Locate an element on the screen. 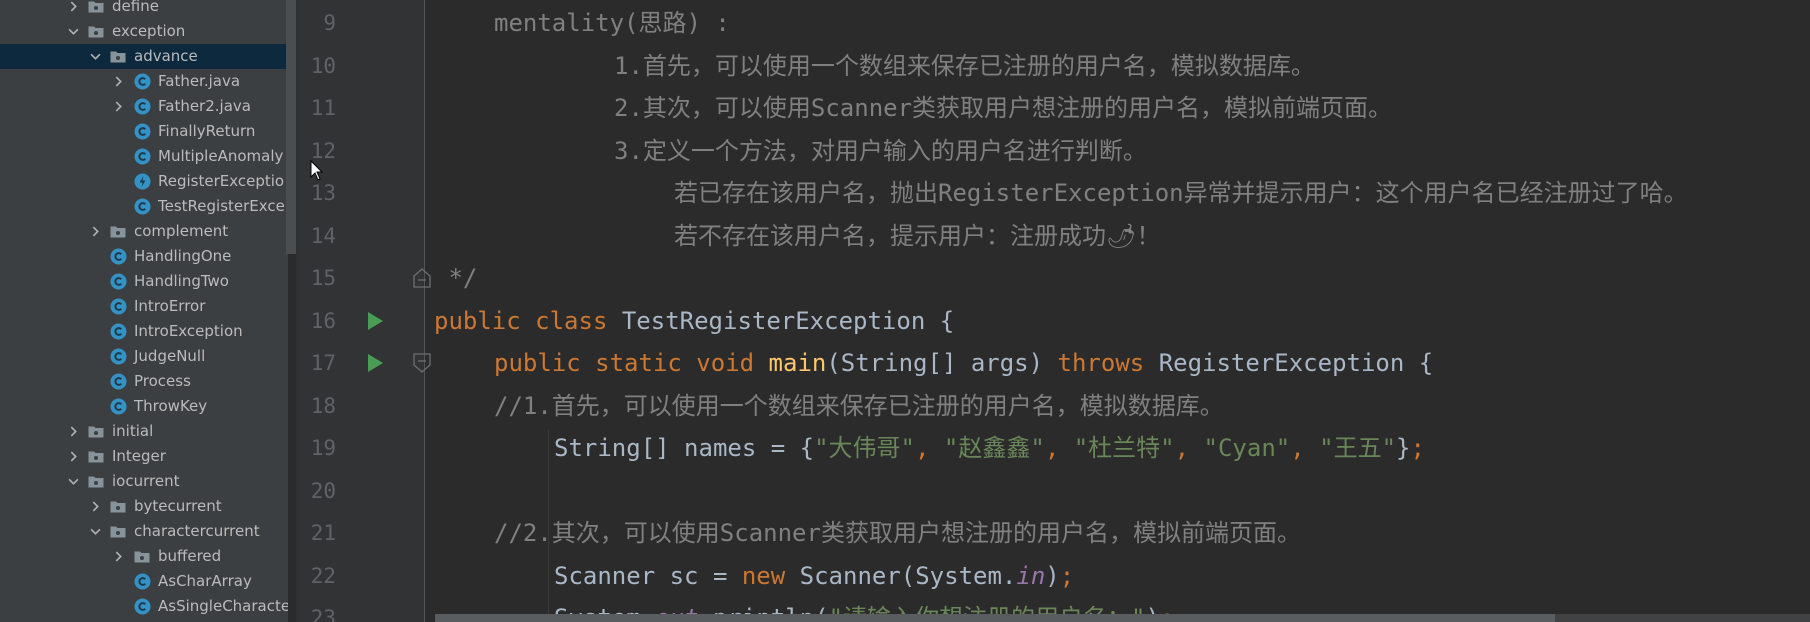 The image size is (1810, 622). code-line: */ is located at coordinates (455, 278).